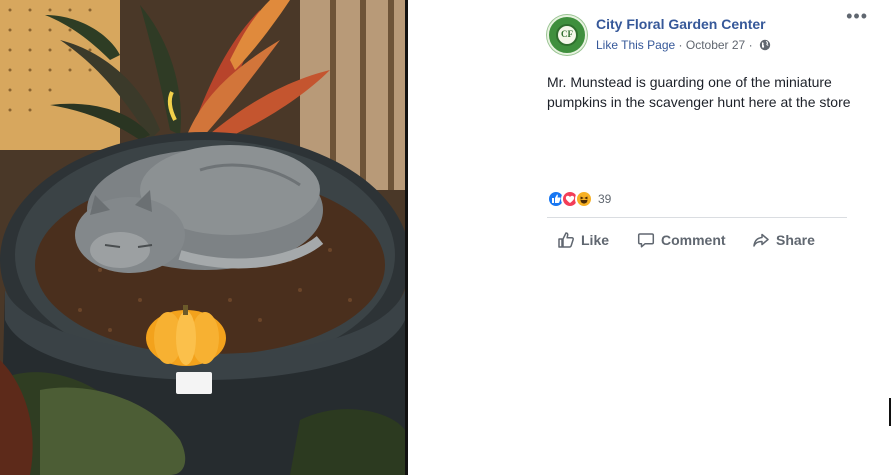  Describe the element at coordinates (795, 240) in the screenshot. I see `share-button-label: Share` at that location.